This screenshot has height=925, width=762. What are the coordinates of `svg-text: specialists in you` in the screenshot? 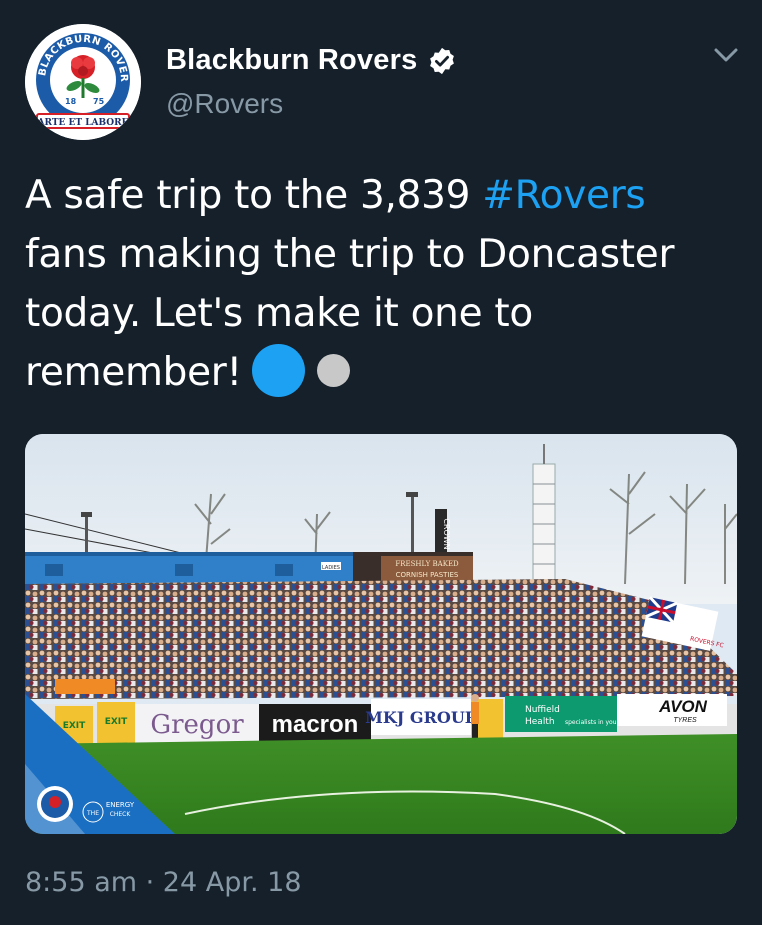 It's located at (591, 722).